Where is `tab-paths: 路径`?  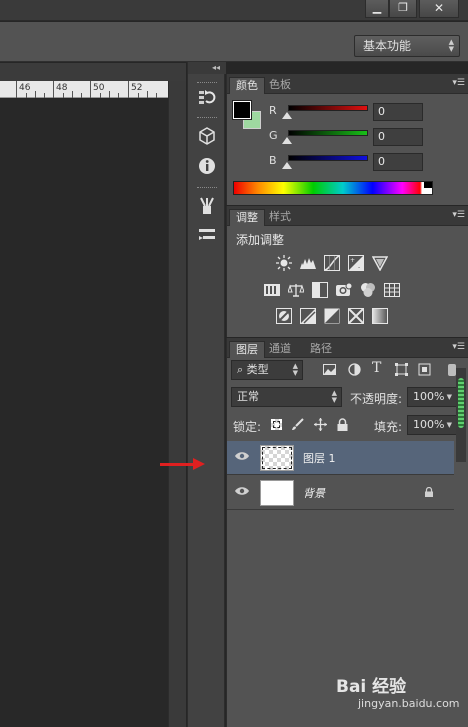
tab-paths: 路径 is located at coordinates (321, 349).